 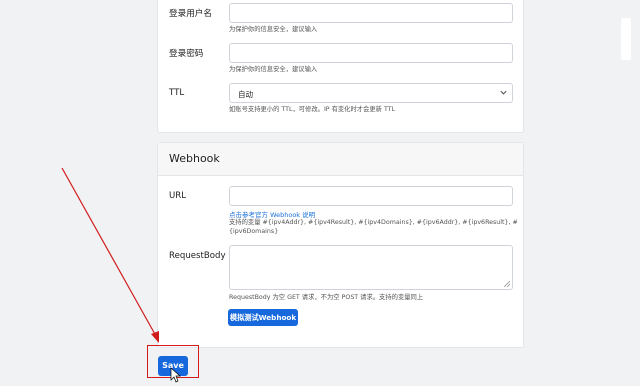 I want to click on annotation-arrow-line, so click(x=109, y=252).